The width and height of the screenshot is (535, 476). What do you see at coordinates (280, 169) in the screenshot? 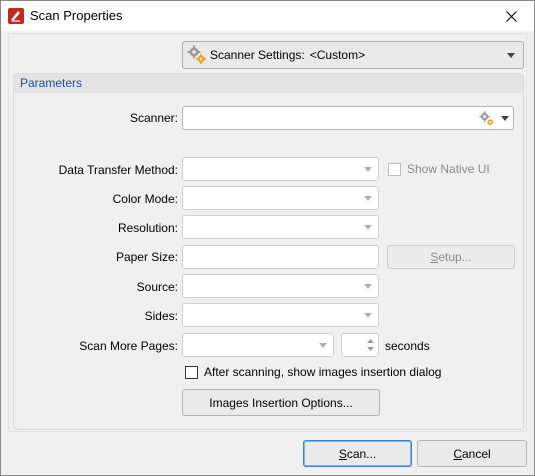
I see `data-transfer-method-dropdown` at bounding box center [280, 169].